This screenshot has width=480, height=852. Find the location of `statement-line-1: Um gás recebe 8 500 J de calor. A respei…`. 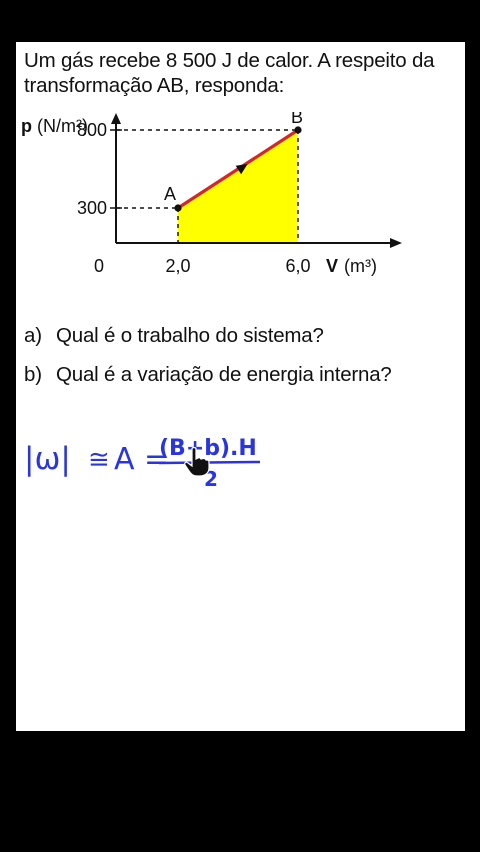

statement-line-1: Um gás recebe 8 500 J de calor. A respei… is located at coordinates (229, 60).